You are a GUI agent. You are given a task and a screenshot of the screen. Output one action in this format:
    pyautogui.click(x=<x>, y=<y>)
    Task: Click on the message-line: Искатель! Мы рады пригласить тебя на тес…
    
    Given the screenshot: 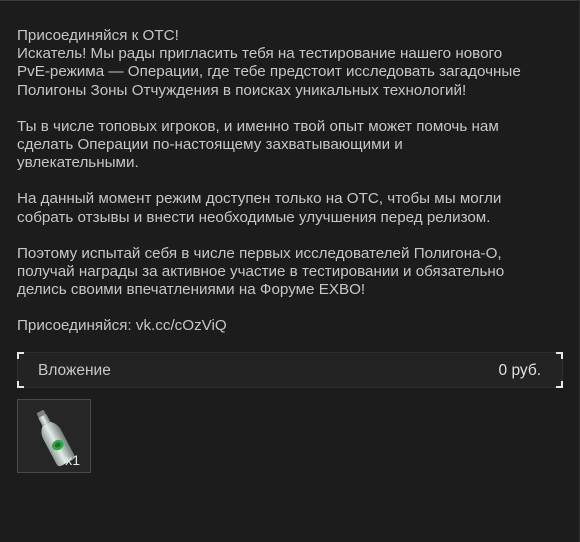 What is the action you would take?
    pyautogui.click(x=260, y=54)
    